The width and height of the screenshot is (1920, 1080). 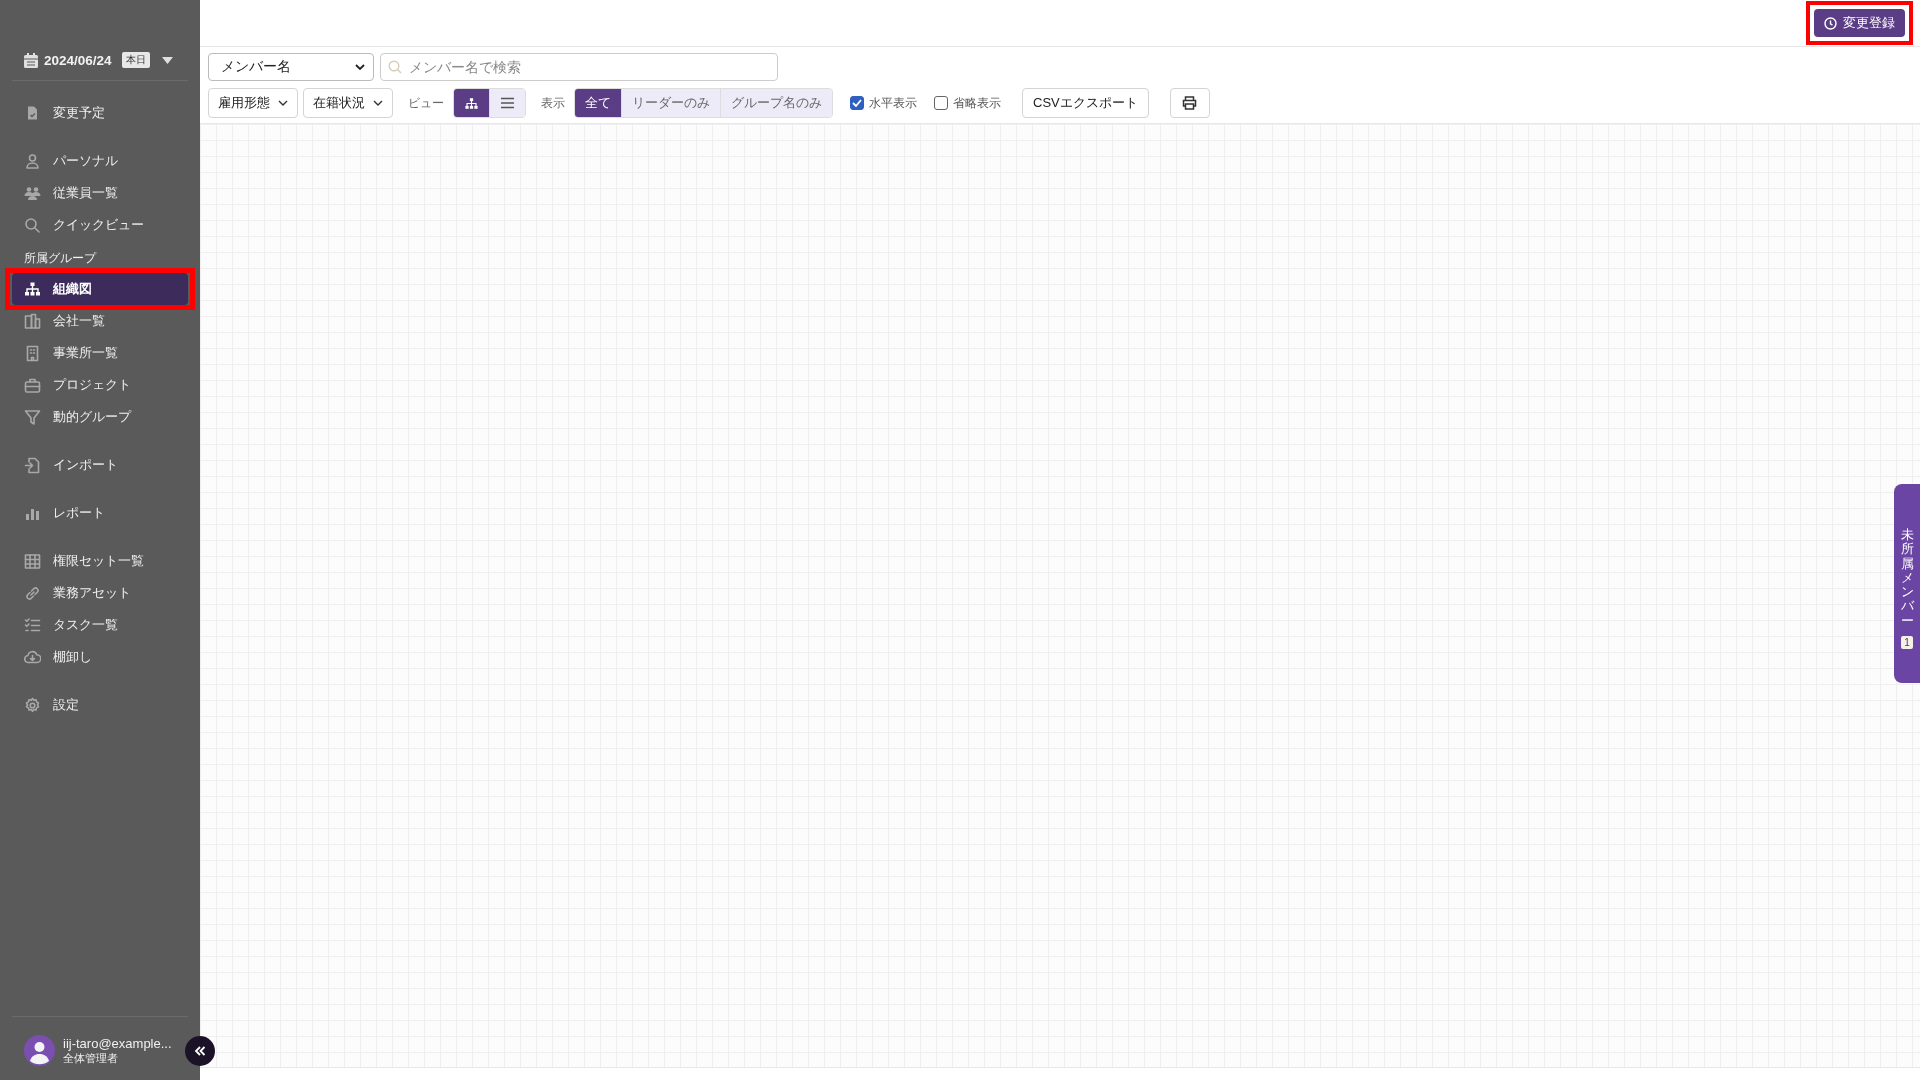 I want to click on view-label: ビュー, so click(x=426, y=103).